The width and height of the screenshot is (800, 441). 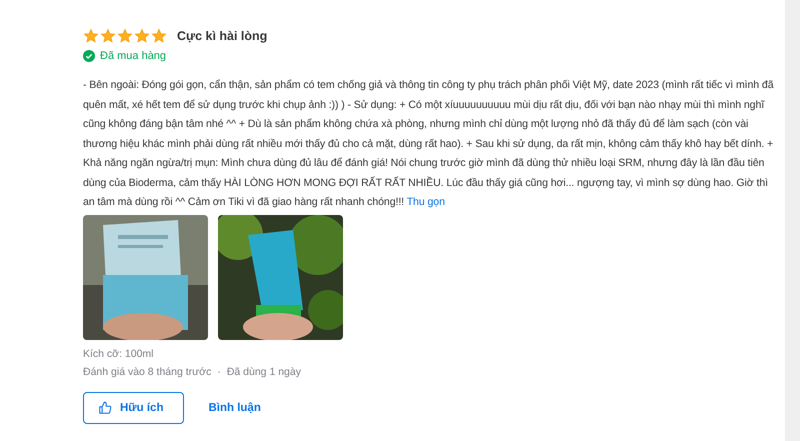 What do you see at coordinates (147, 372) in the screenshot?
I see `review-date: Đánh giá vào 8 tháng trước` at bounding box center [147, 372].